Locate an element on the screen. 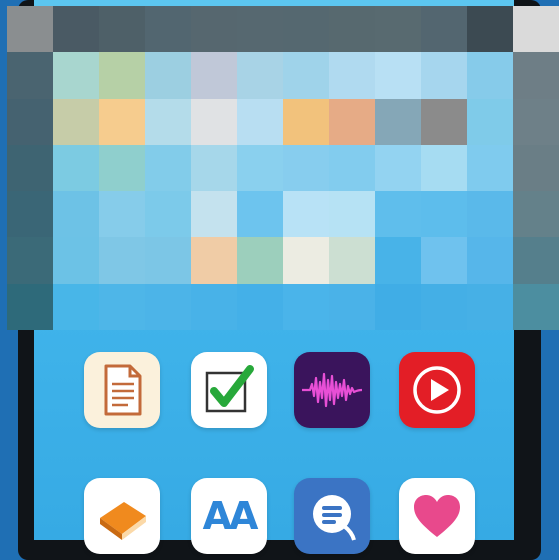 The image size is (559, 560). books-app-icon is located at coordinates (122, 516).